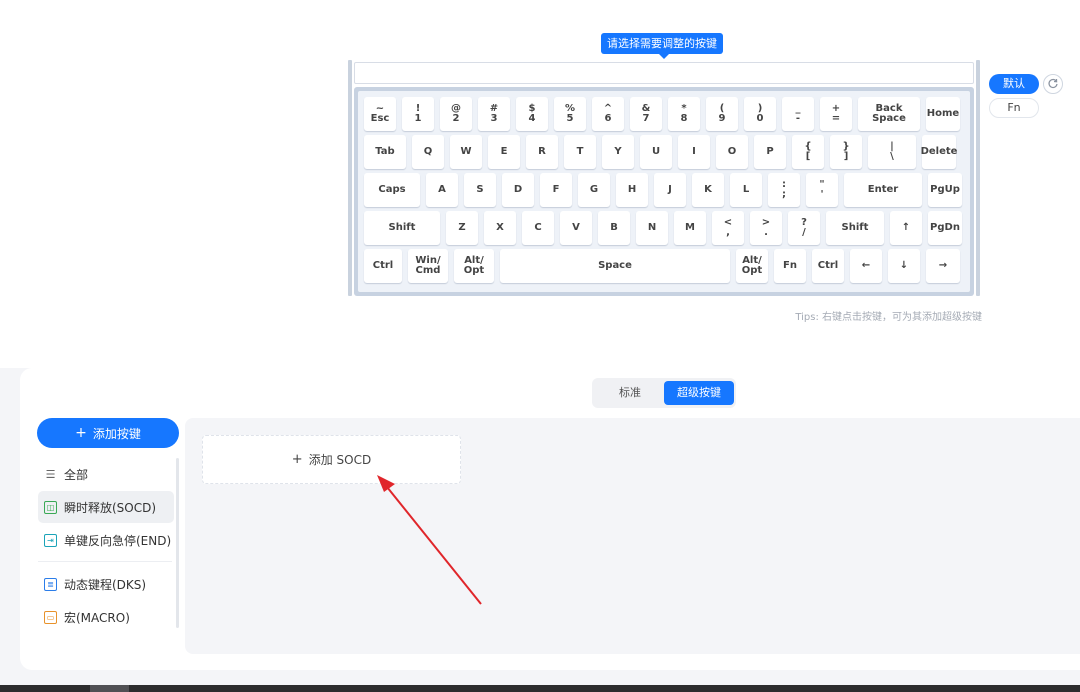 The width and height of the screenshot is (1080, 692). I want to click on key-label: I, so click(694, 151).